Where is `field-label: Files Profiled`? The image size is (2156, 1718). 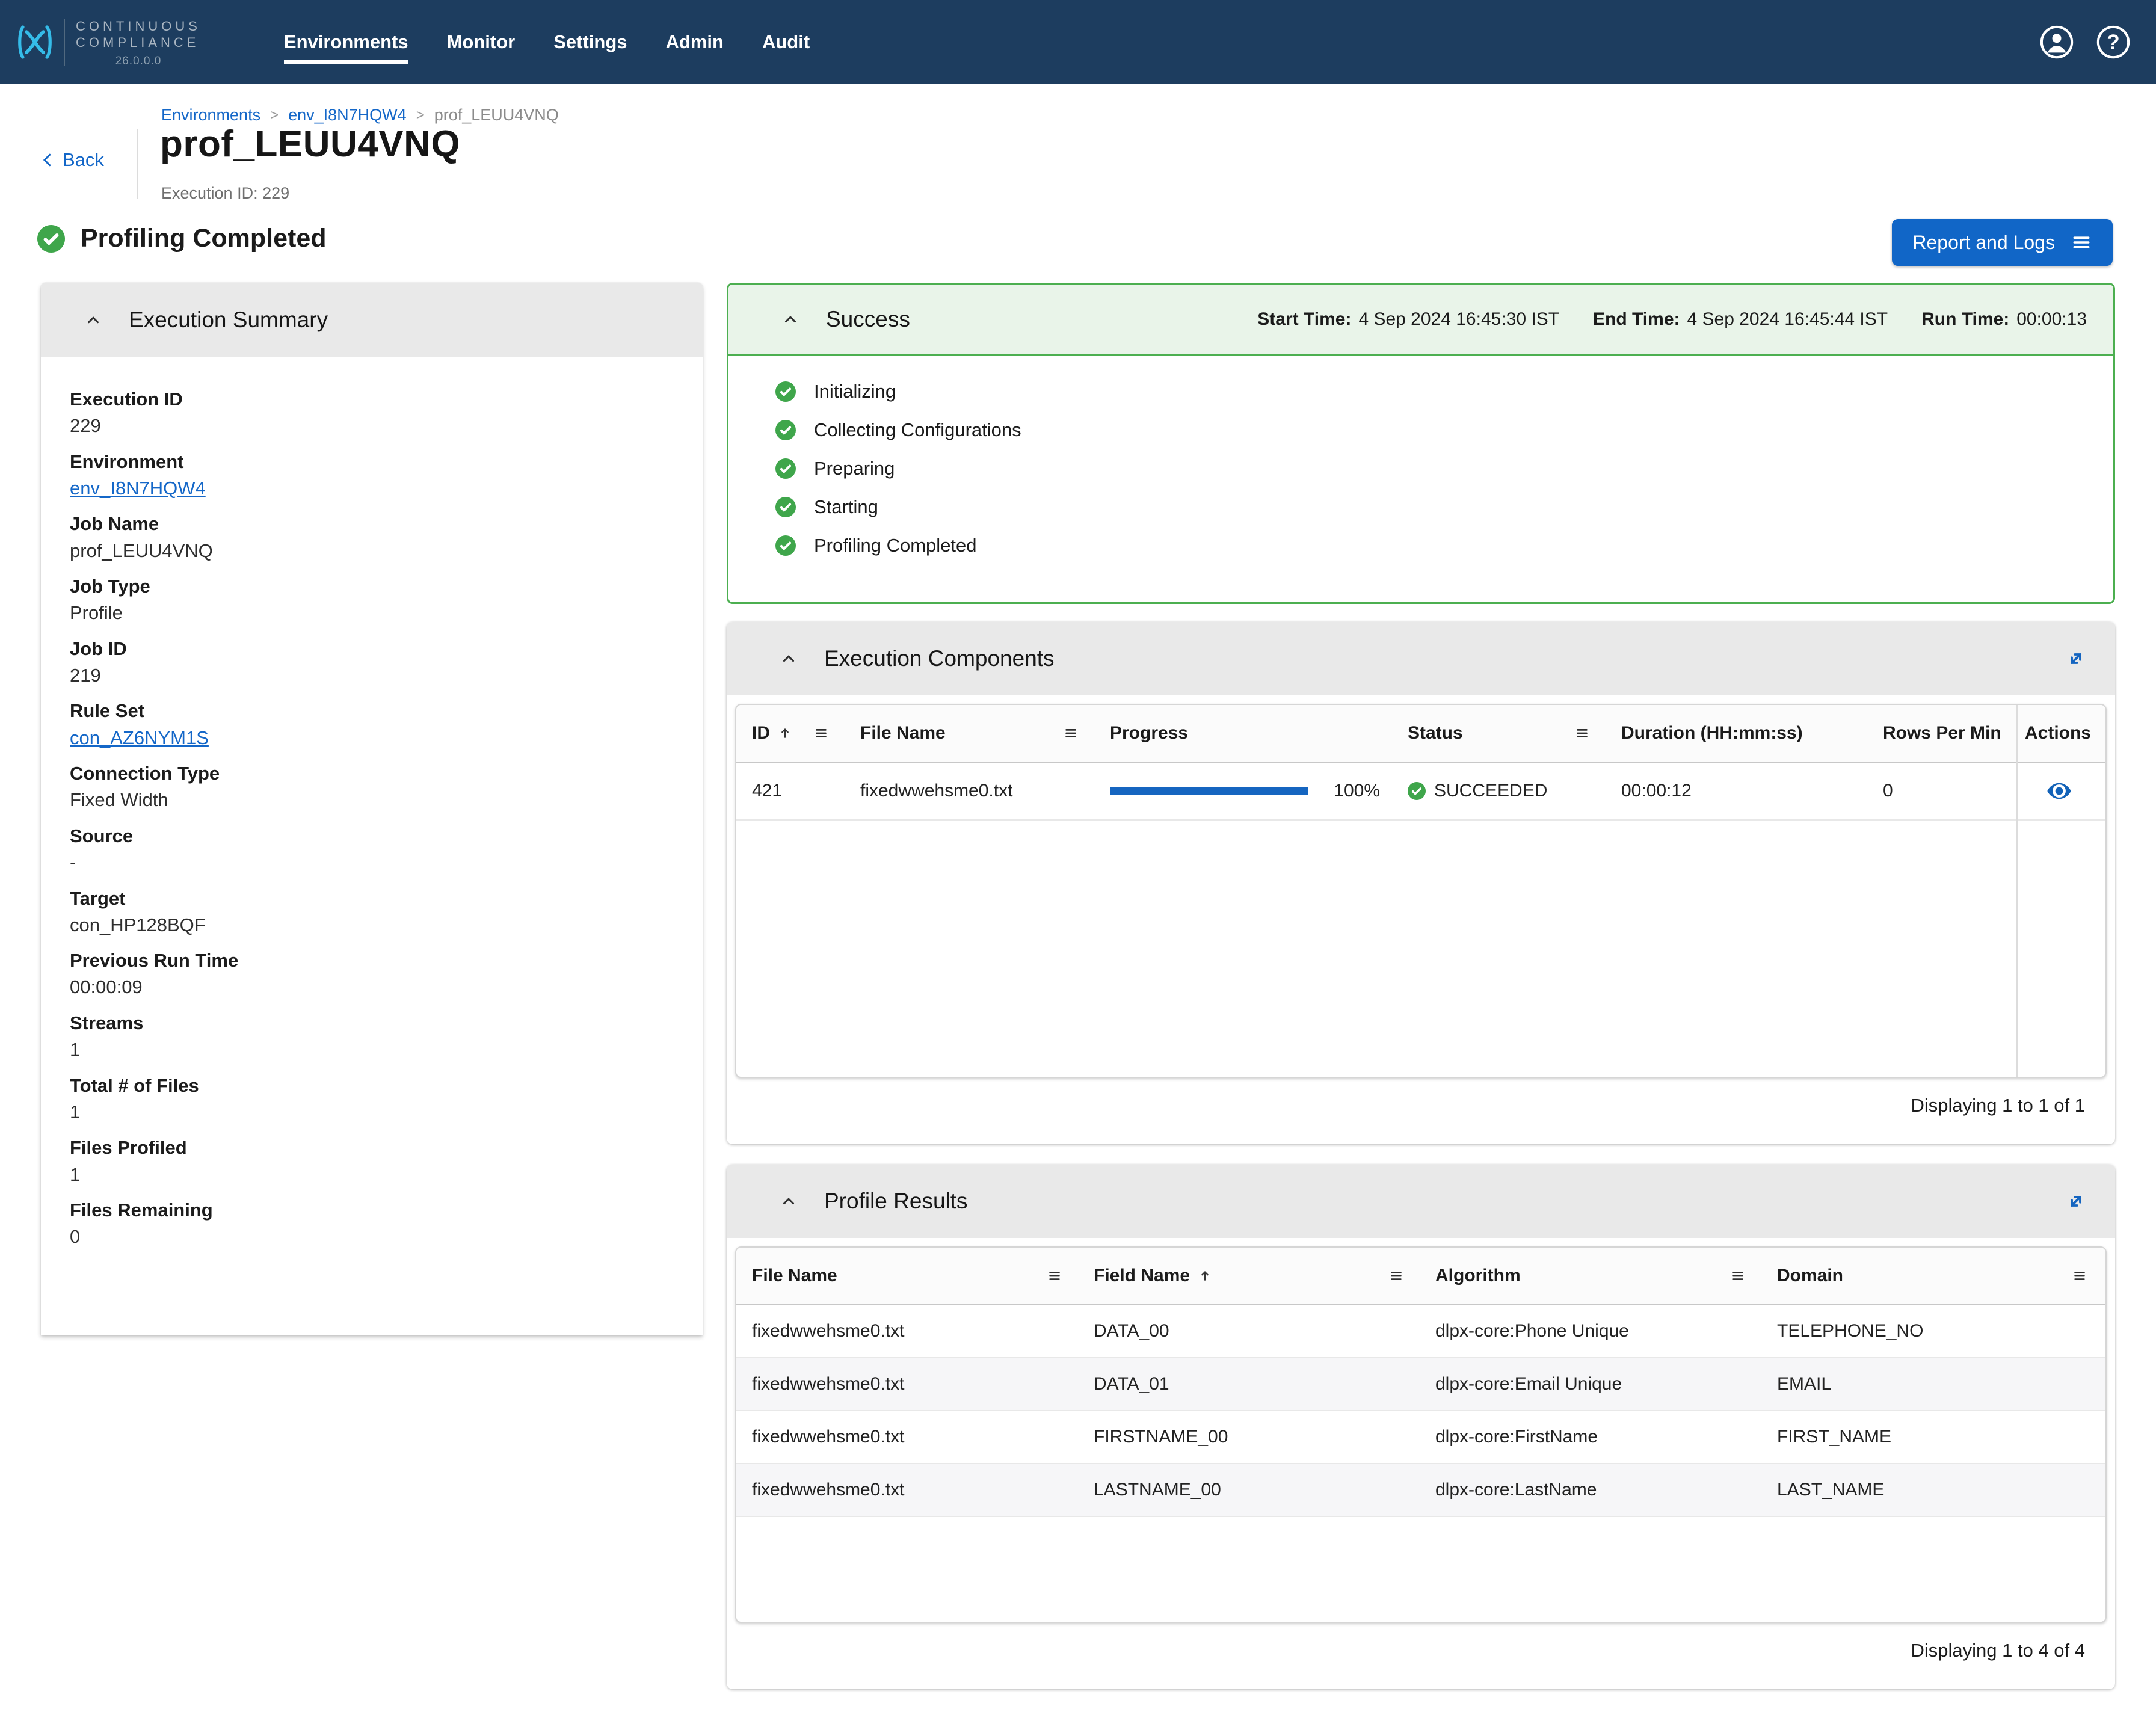 field-label: Files Profiled is located at coordinates (128, 1148).